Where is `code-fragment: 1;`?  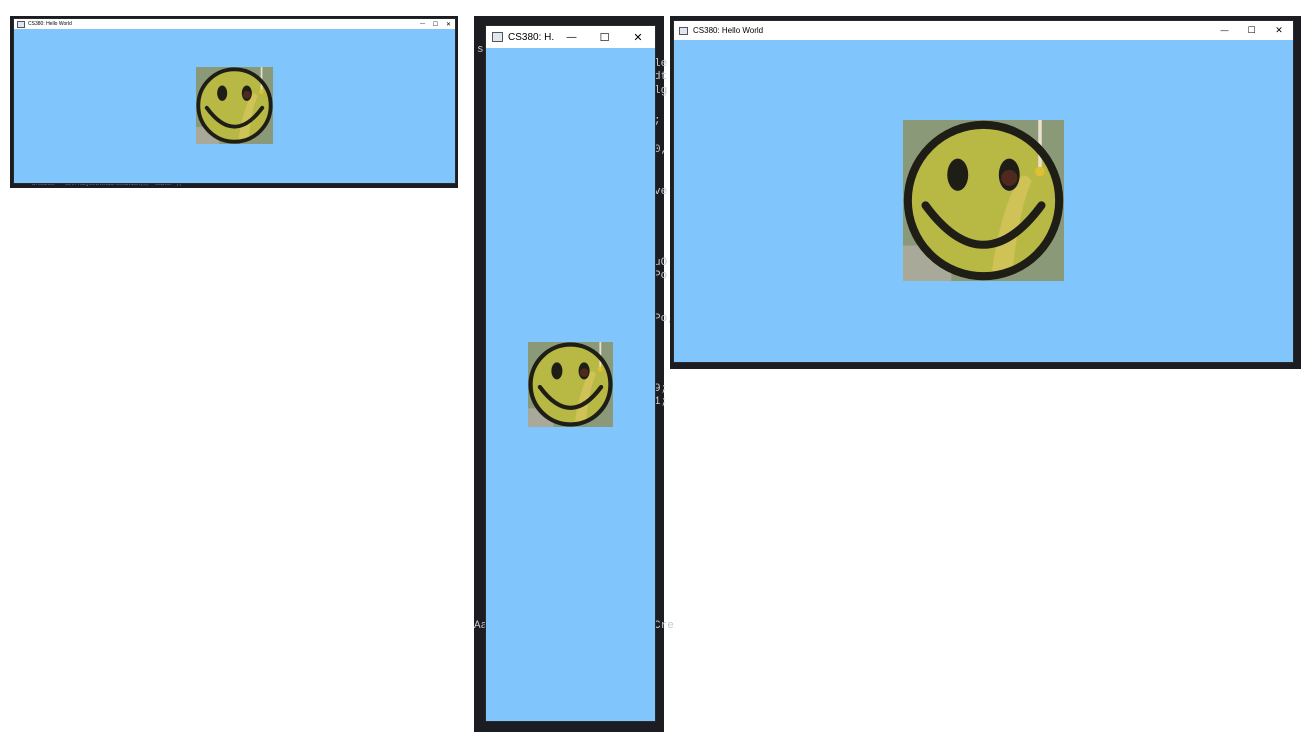
code-fragment: 1; is located at coordinates (661, 402).